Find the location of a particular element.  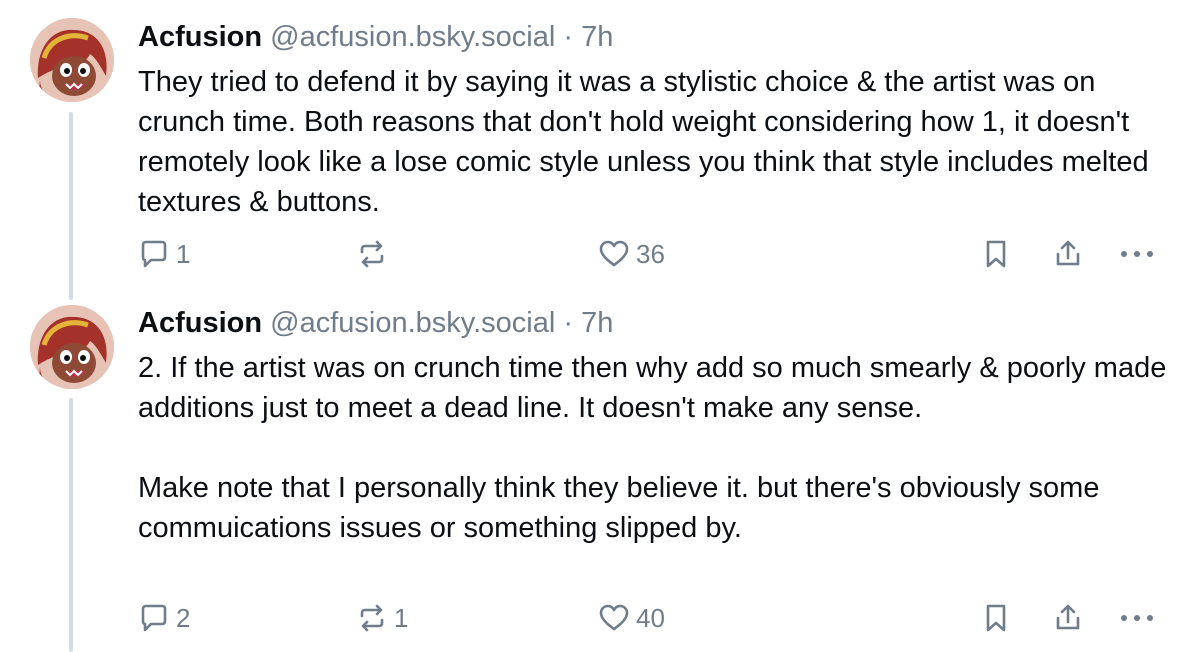

reply-button: 1 is located at coordinates (164, 254).